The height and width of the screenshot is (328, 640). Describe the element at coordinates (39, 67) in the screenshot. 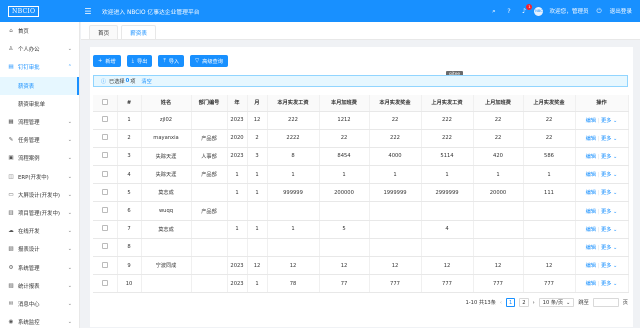

I see `sidebar-item-dingtalk: ▤ 钉钉审批 ⌃` at that location.